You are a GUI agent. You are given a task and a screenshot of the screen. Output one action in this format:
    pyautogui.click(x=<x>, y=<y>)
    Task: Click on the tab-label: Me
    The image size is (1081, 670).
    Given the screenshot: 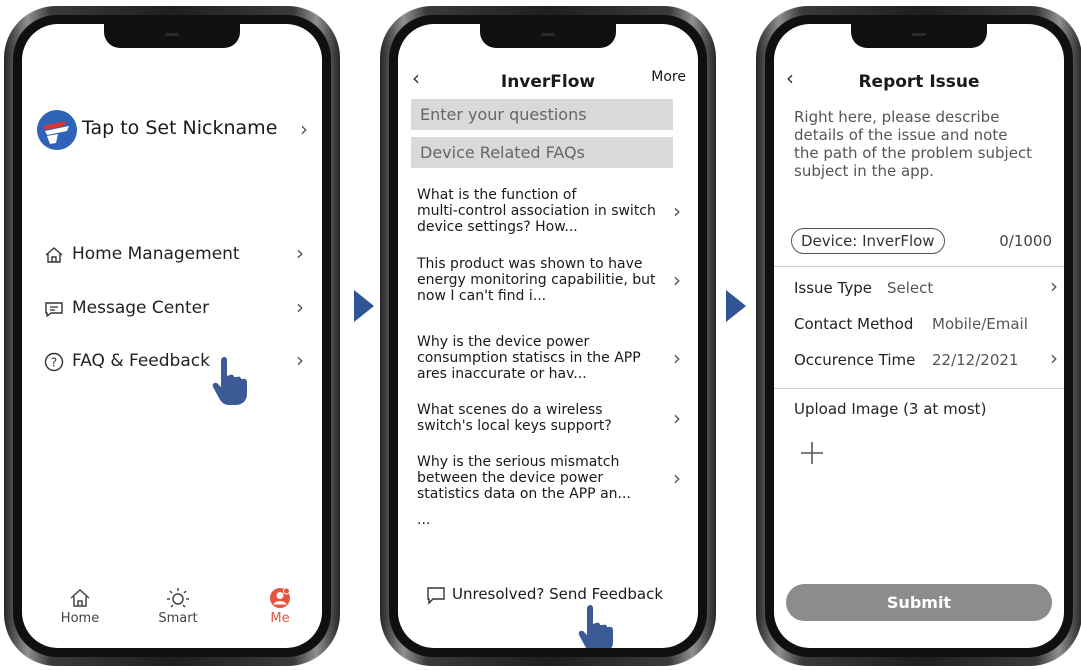 What is the action you would take?
    pyautogui.click(x=280, y=618)
    